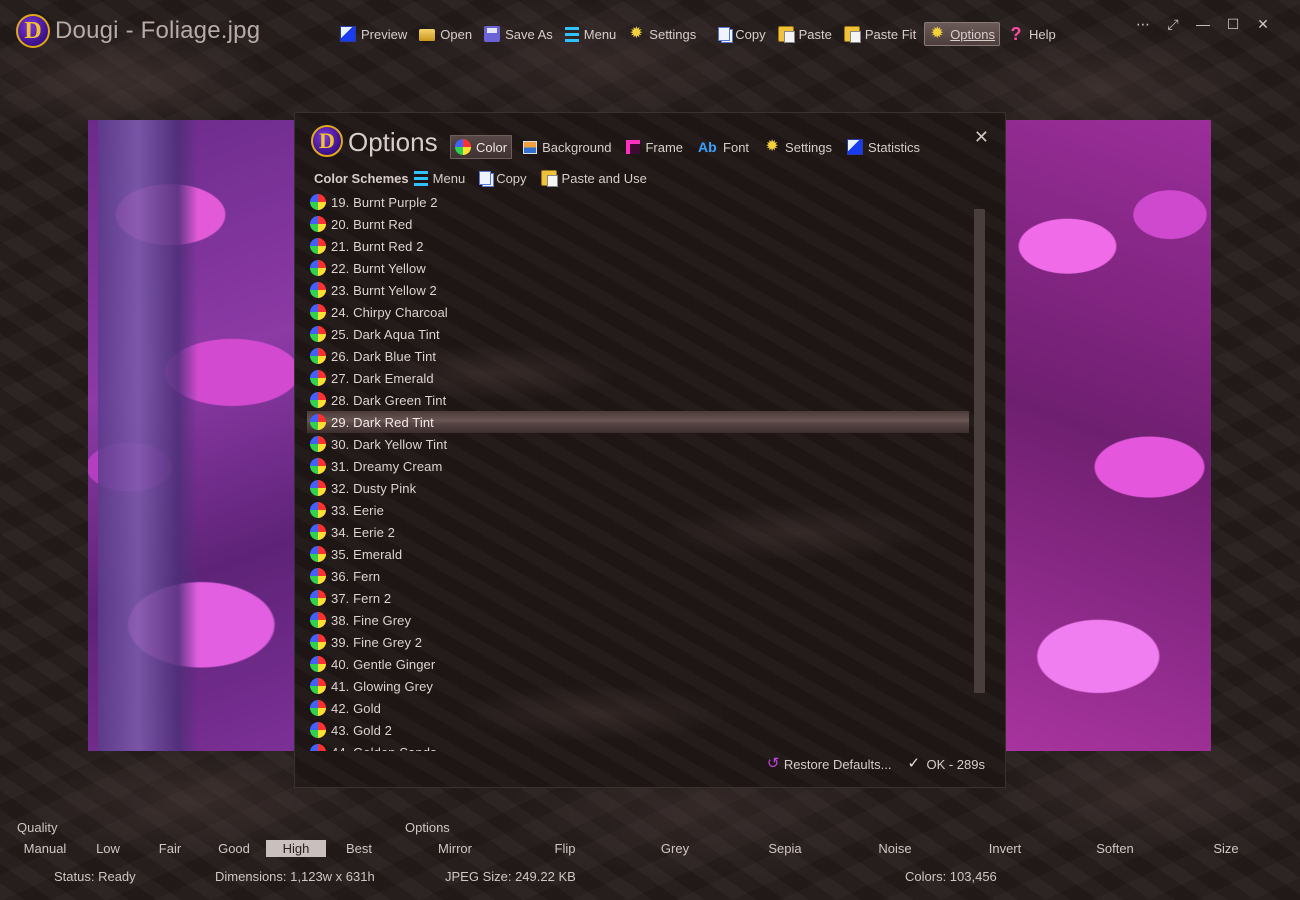  What do you see at coordinates (481, 147) in the screenshot?
I see `tab-color: Color` at bounding box center [481, 147].